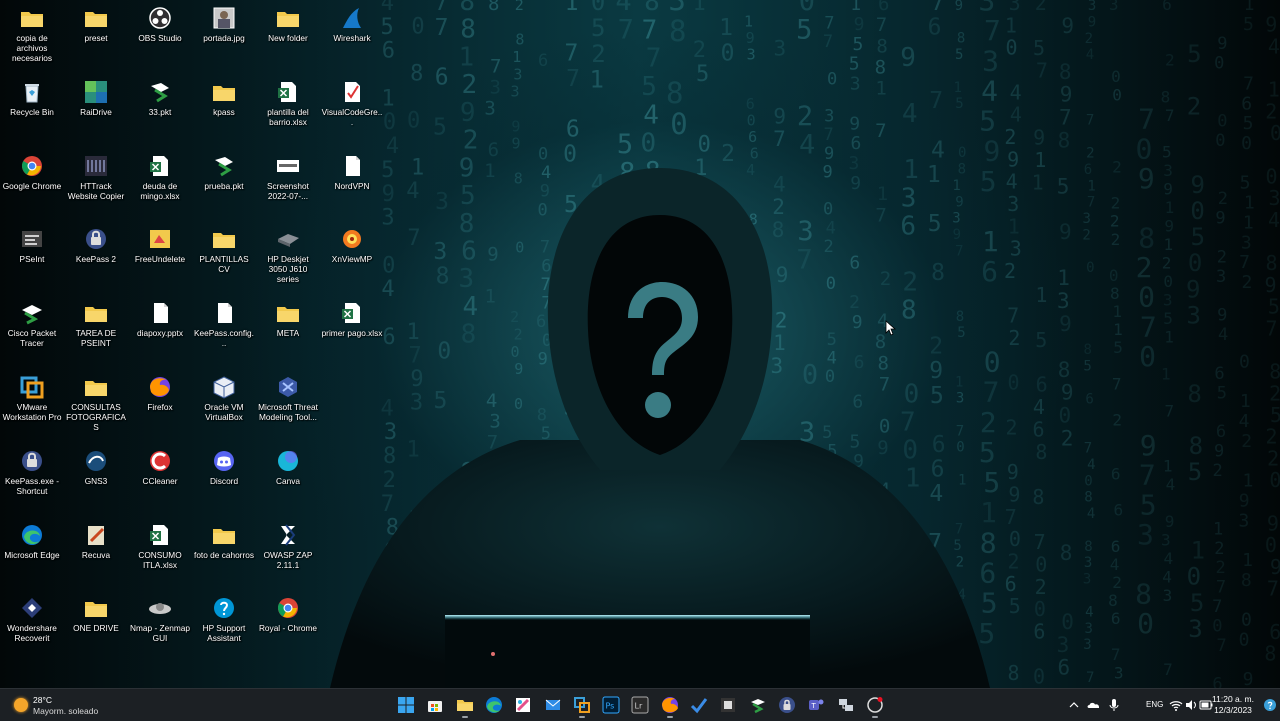 This screenshot has width=1280, height=721. What do you see at coordinates (160, 175) in the screenshot?
I see `desktop-icon: deuda de mingo.xlsx` at bounding box center [160, 175].